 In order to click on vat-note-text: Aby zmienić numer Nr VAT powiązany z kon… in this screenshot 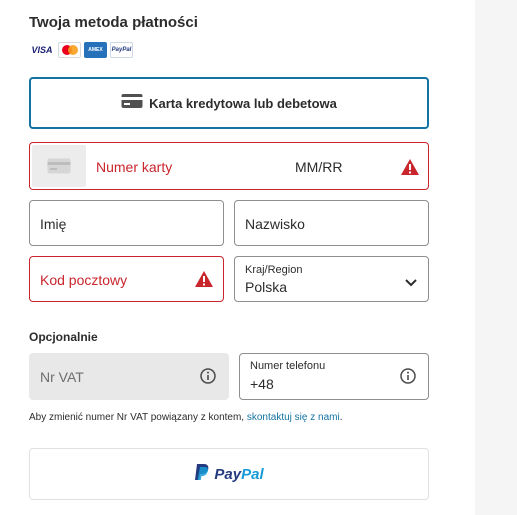, I will do `click(138, 417)`.